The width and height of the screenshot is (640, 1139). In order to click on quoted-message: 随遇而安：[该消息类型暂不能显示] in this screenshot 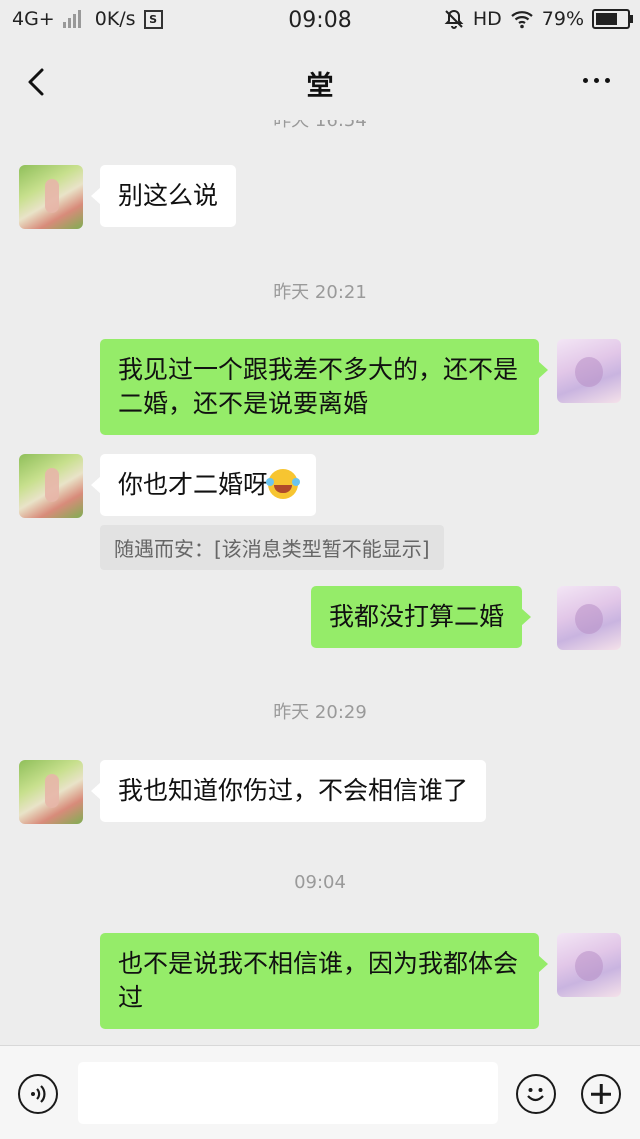, I will do `click(272, 547)`.